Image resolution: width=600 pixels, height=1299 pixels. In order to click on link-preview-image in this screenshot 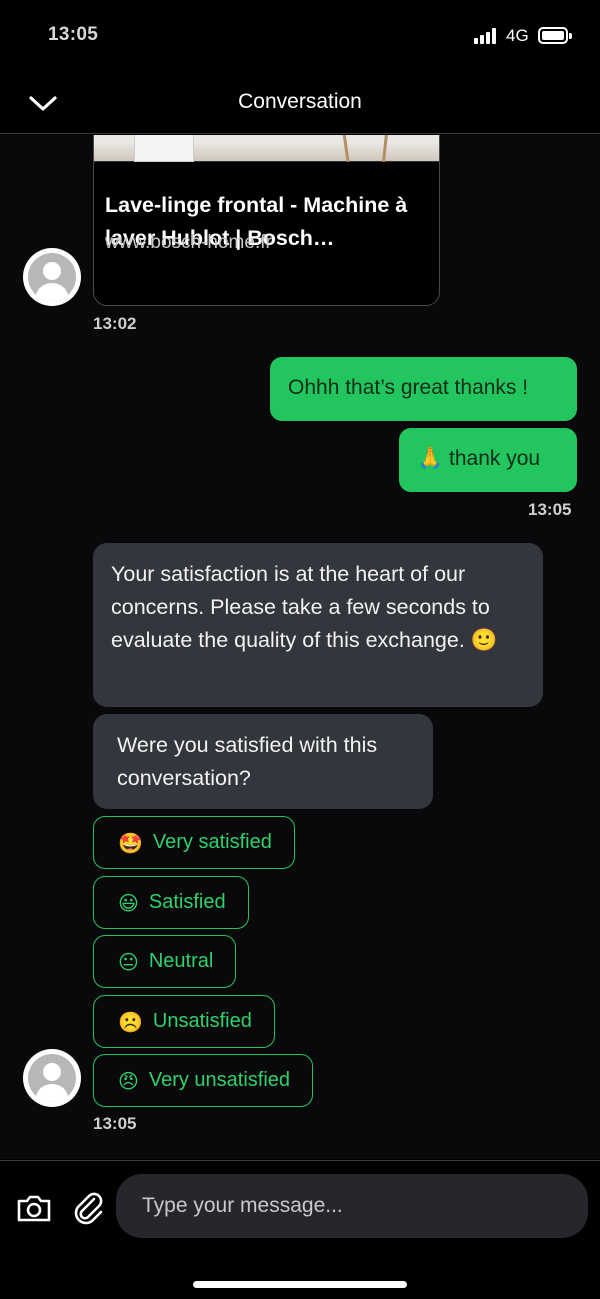, I will do `click(266, 149)`.